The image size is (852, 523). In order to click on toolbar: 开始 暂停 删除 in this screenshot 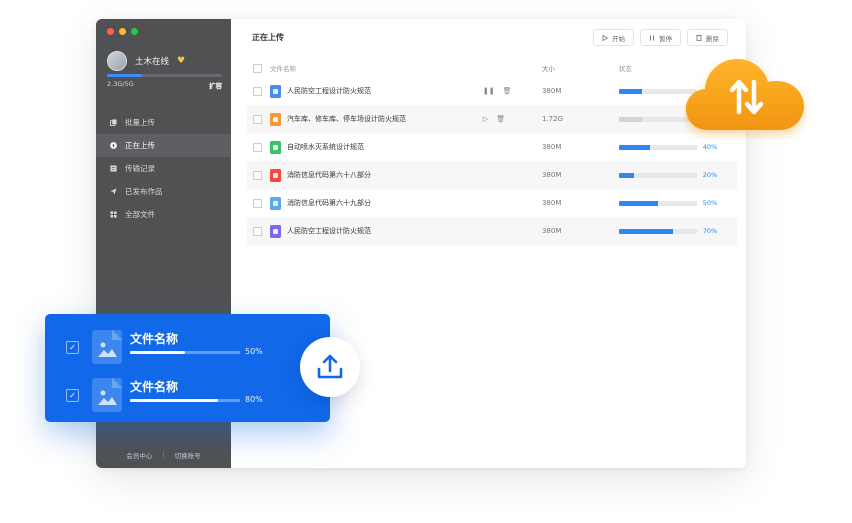, I will do `click(660, 37)`.